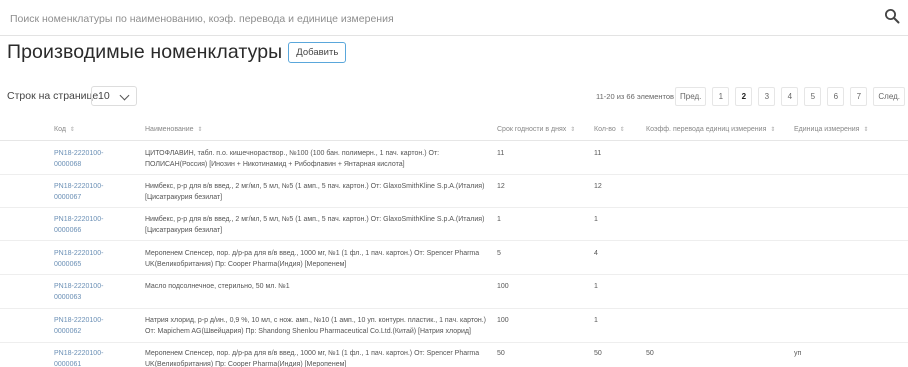 Image resolution: width=908 pixels, height=367 pixels. I want to click on search-input, so click(435, 19).